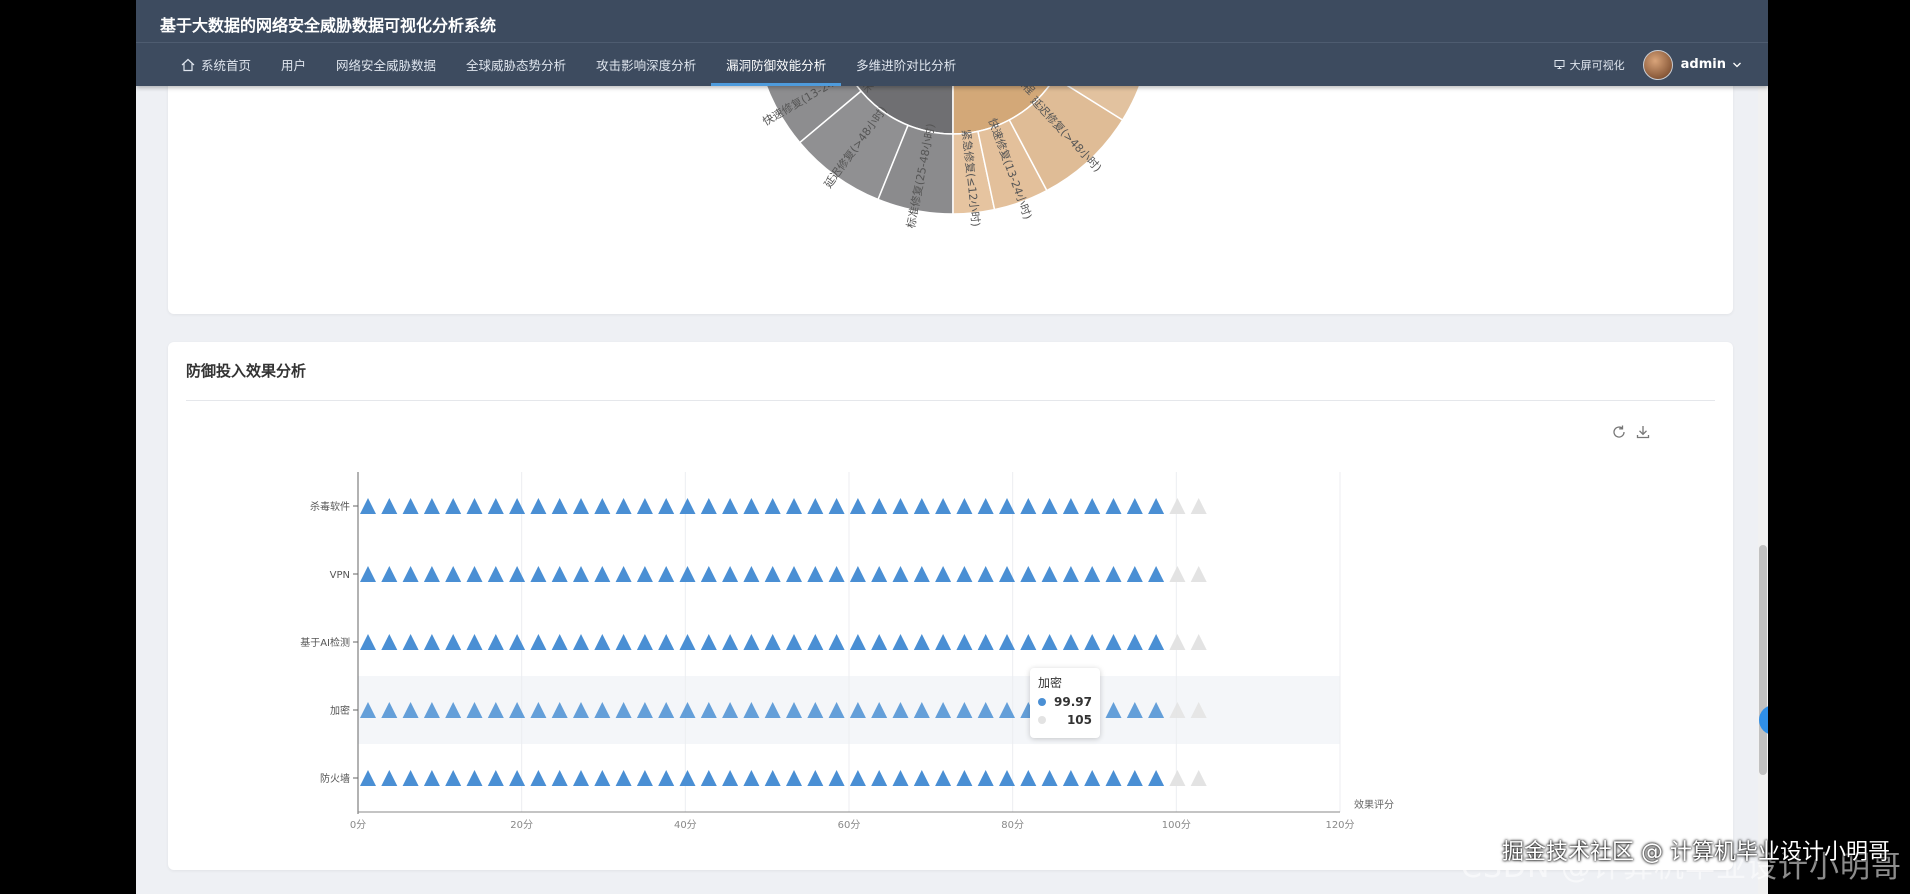 The width and height of the screenshot is (1910, 894). Describe the element at coordinates (906, 64) in the screenshot. I see `nav-item-multi-compare: 多维进阶对比分析` at that location.